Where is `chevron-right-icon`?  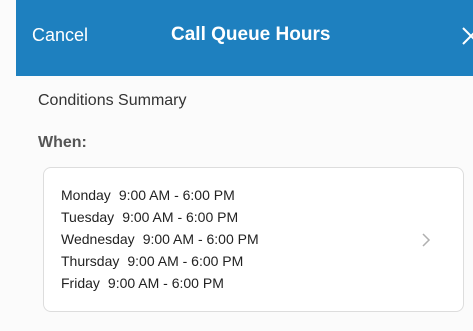 chevron-right-icon is located at coordinates (426, 240).